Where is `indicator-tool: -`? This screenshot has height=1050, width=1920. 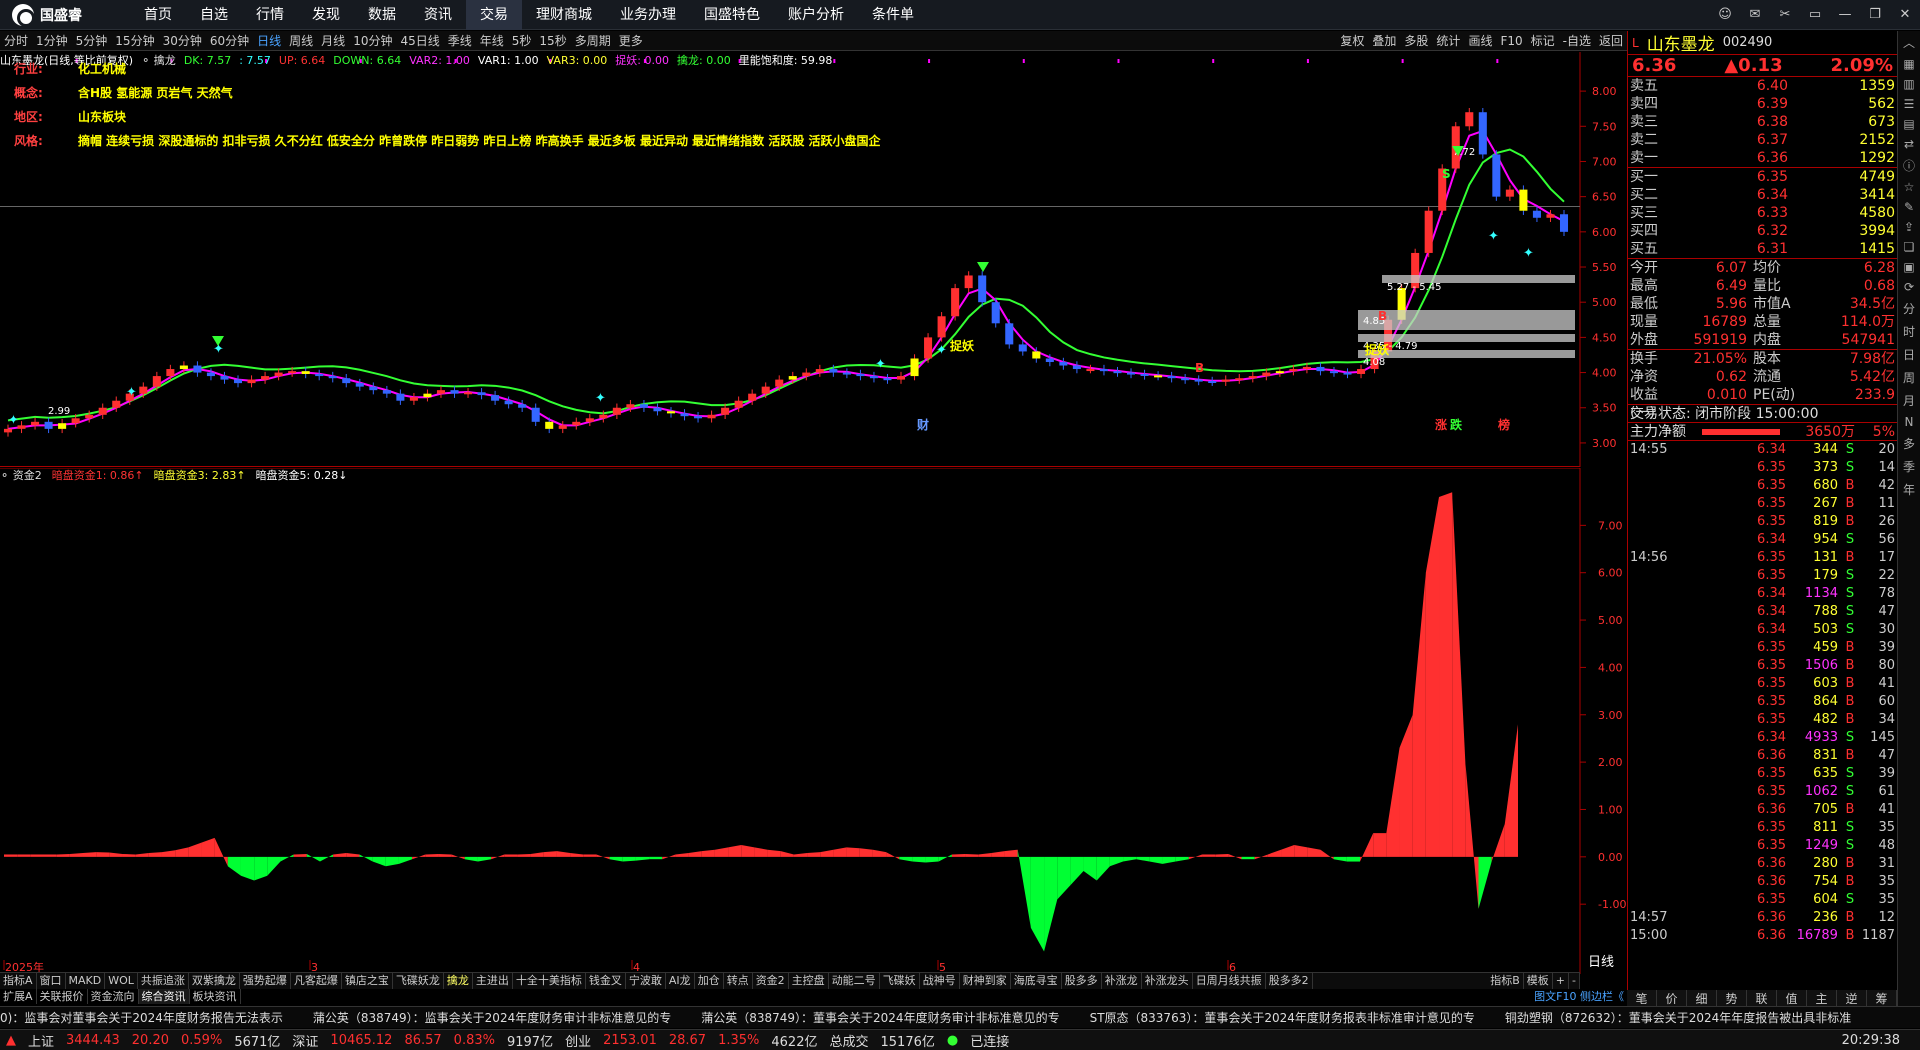
indicator-tool: - is located at coordinates (1574, 981).